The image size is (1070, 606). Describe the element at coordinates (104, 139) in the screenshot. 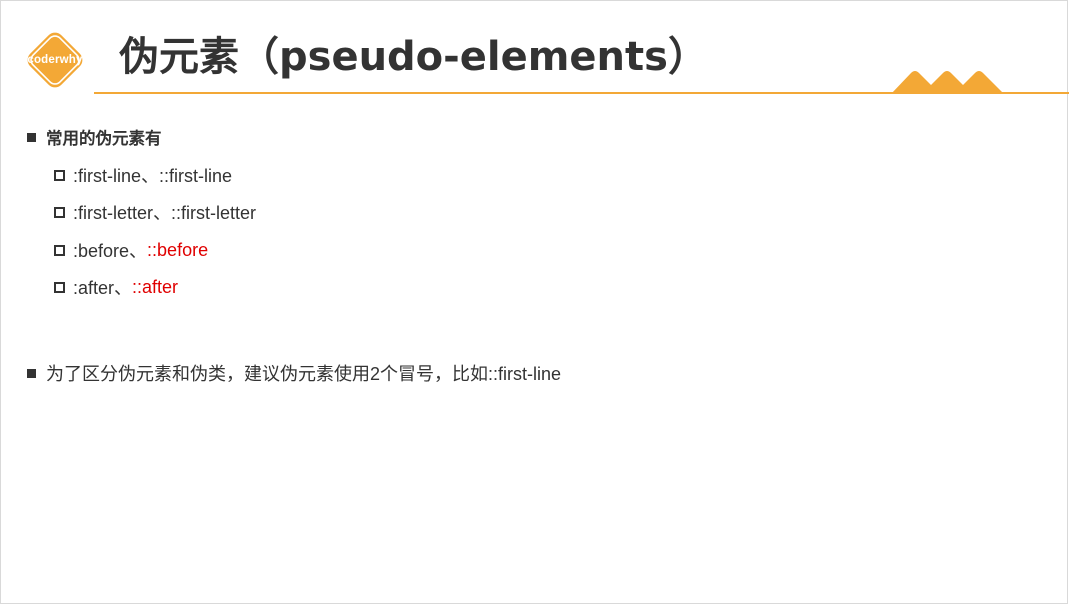

I see `bullet-text: 常用的伪元素有` at that location.